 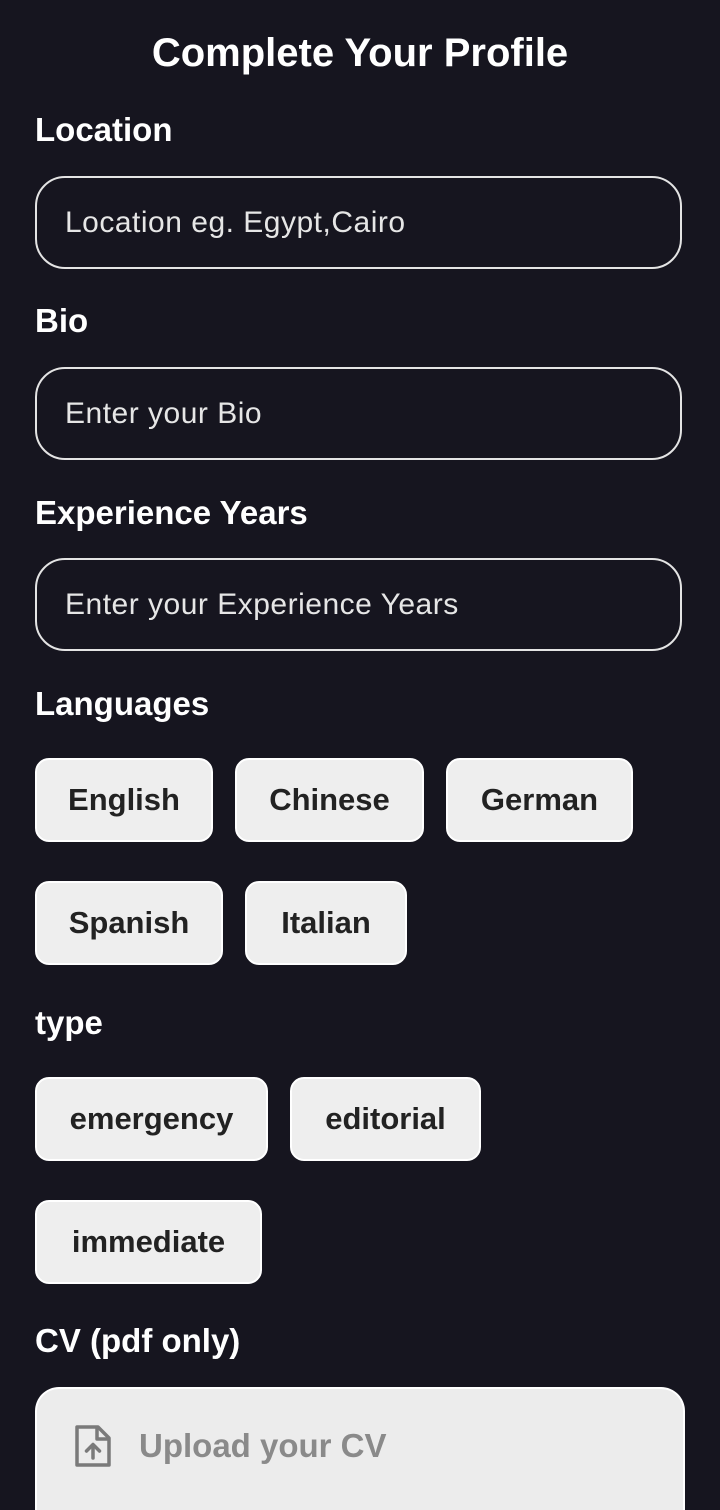 I want to click on bio-field, so click(x=358, y=413).